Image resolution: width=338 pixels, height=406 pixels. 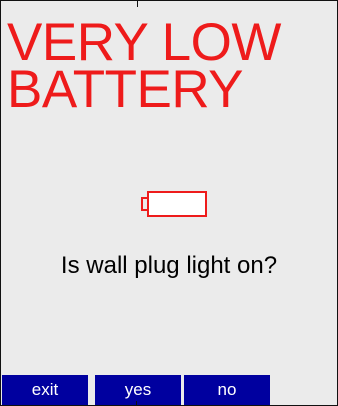 I want to click on yes-button: yes, so click(x=138, y=390).